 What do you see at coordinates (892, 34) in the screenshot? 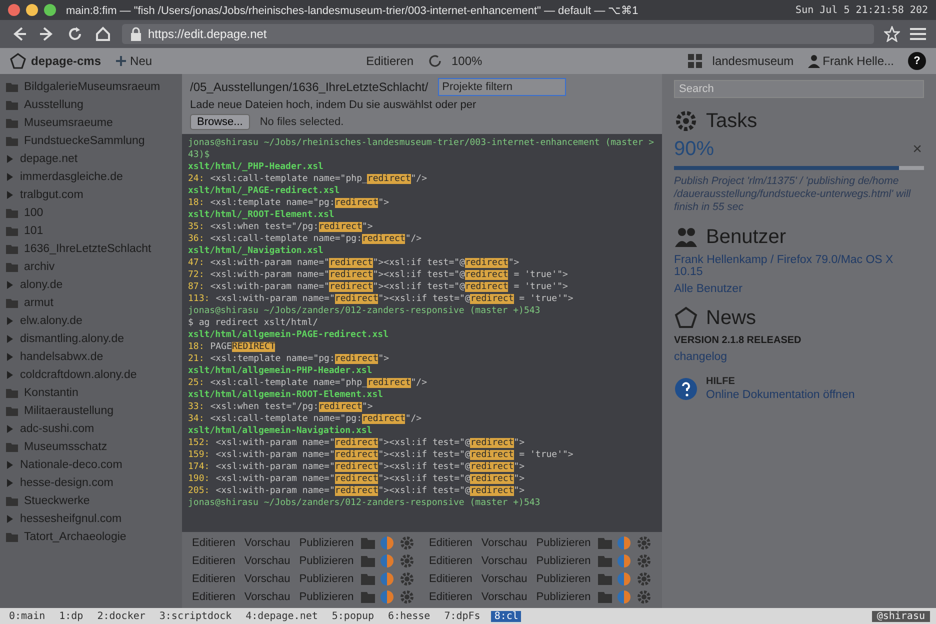
I see `star-icon` at bounding box center [892, 34].